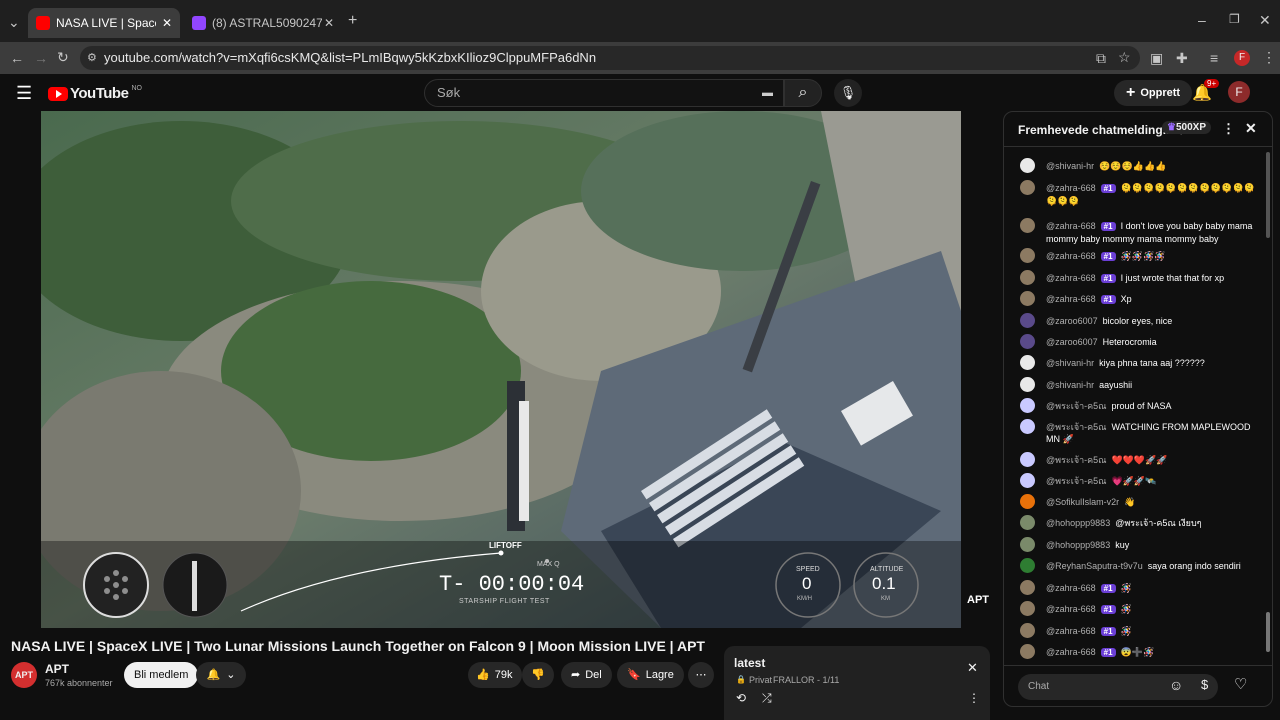 This screenshot has height=720, width=1280. What do you see at coordinates (24, 675) in the screenshot?
I see `channel-avatar: APT` at bounding box center [24, 675].